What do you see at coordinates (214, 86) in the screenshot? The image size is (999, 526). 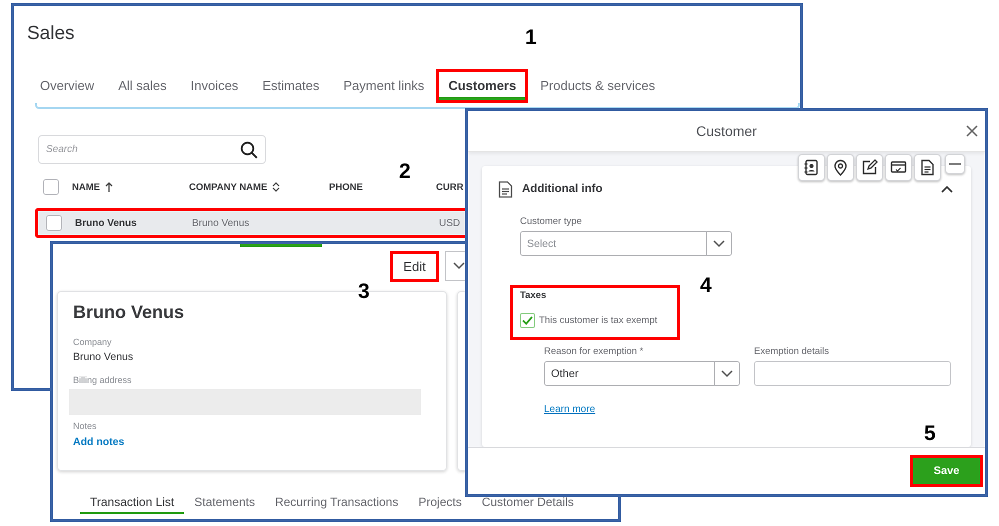 I see `nav-tab: Invoices` at bounding box center [214, 86].